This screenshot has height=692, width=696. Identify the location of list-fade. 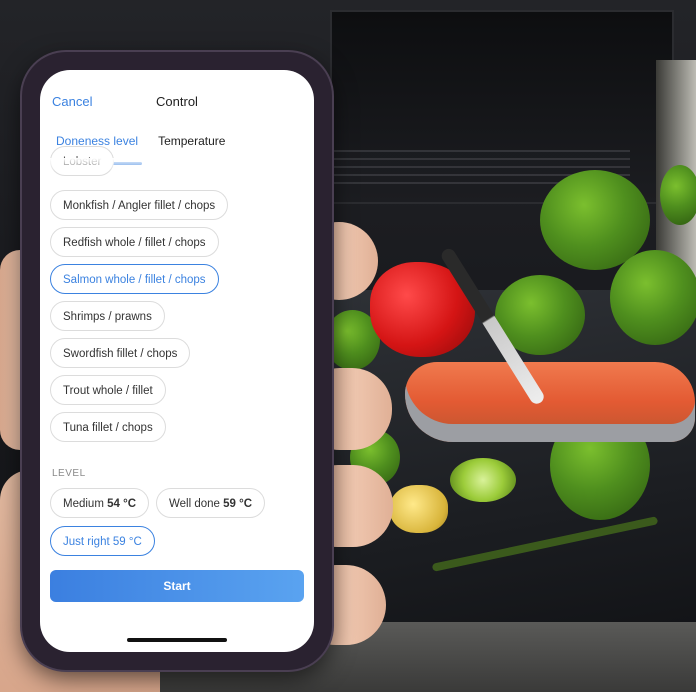
(177, 165).